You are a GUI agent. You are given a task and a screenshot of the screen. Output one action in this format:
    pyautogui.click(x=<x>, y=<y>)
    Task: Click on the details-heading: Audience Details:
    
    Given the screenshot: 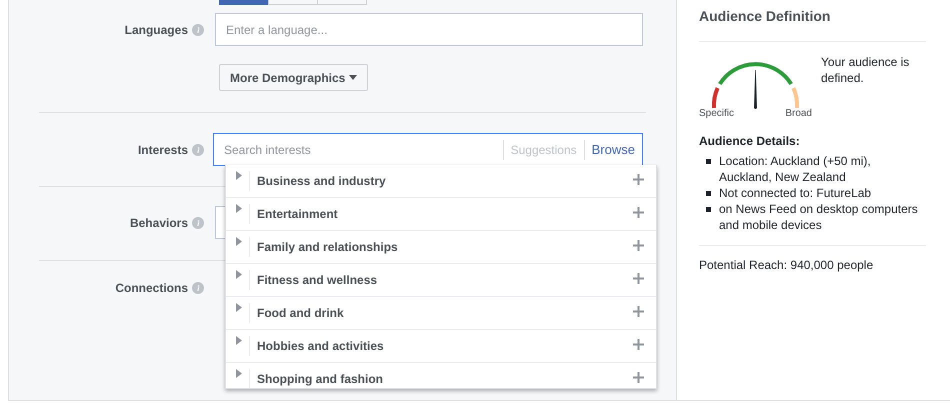 What is the action you would take?
    pyautogui.click(x=750, y=141)
    